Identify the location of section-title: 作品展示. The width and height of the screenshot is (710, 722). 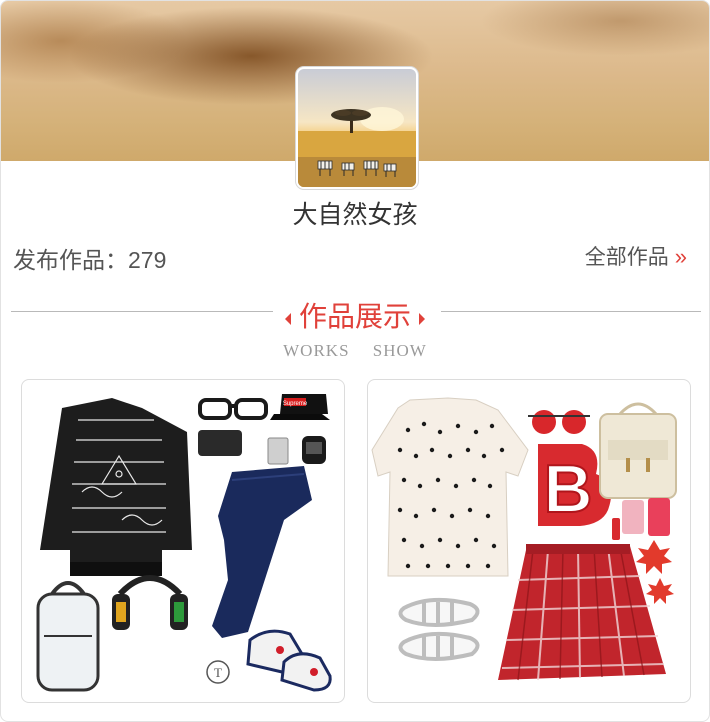
(355, 315).